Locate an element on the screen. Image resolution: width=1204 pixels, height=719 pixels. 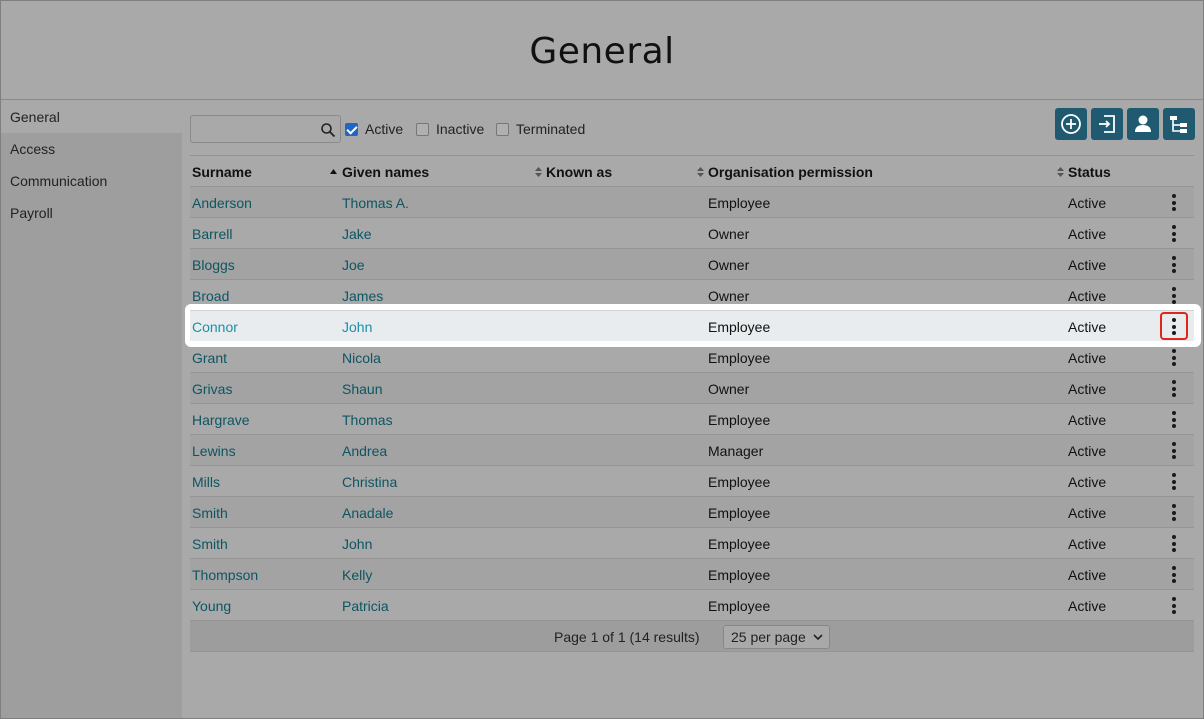
surname-link: Bloggs is located at coordinates (213, 265).